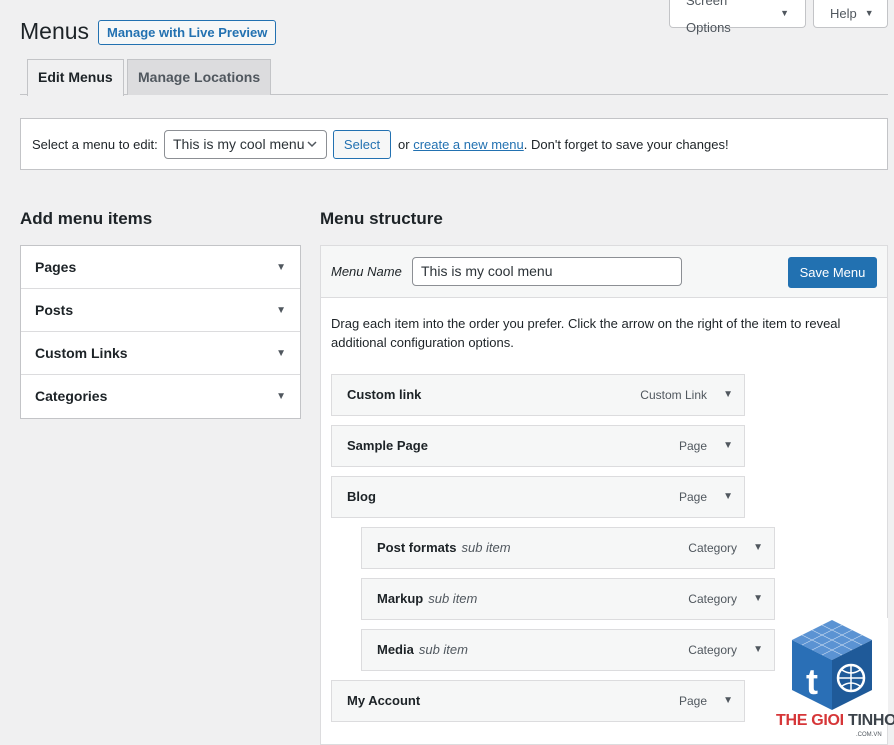 The image size is (894, 745). I want to click on chevron-down-icon, so click(312, 144).